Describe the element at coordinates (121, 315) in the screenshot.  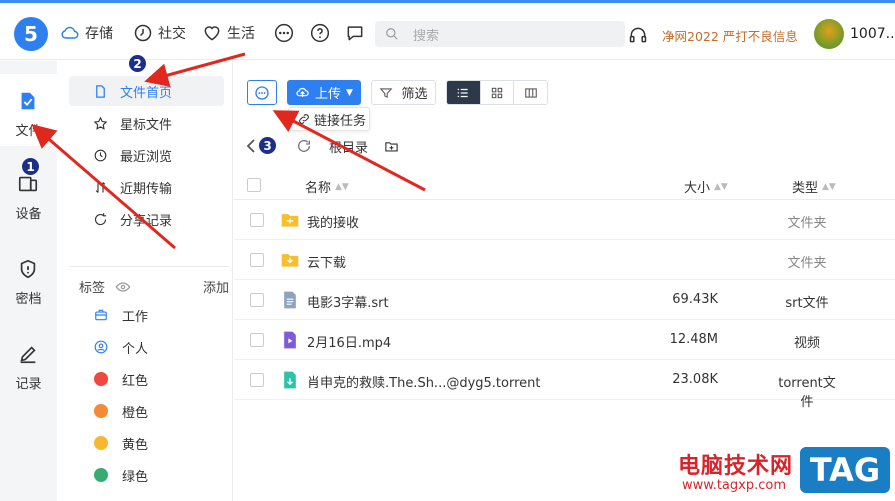
I see `tag-item-work: 工作` at that location.